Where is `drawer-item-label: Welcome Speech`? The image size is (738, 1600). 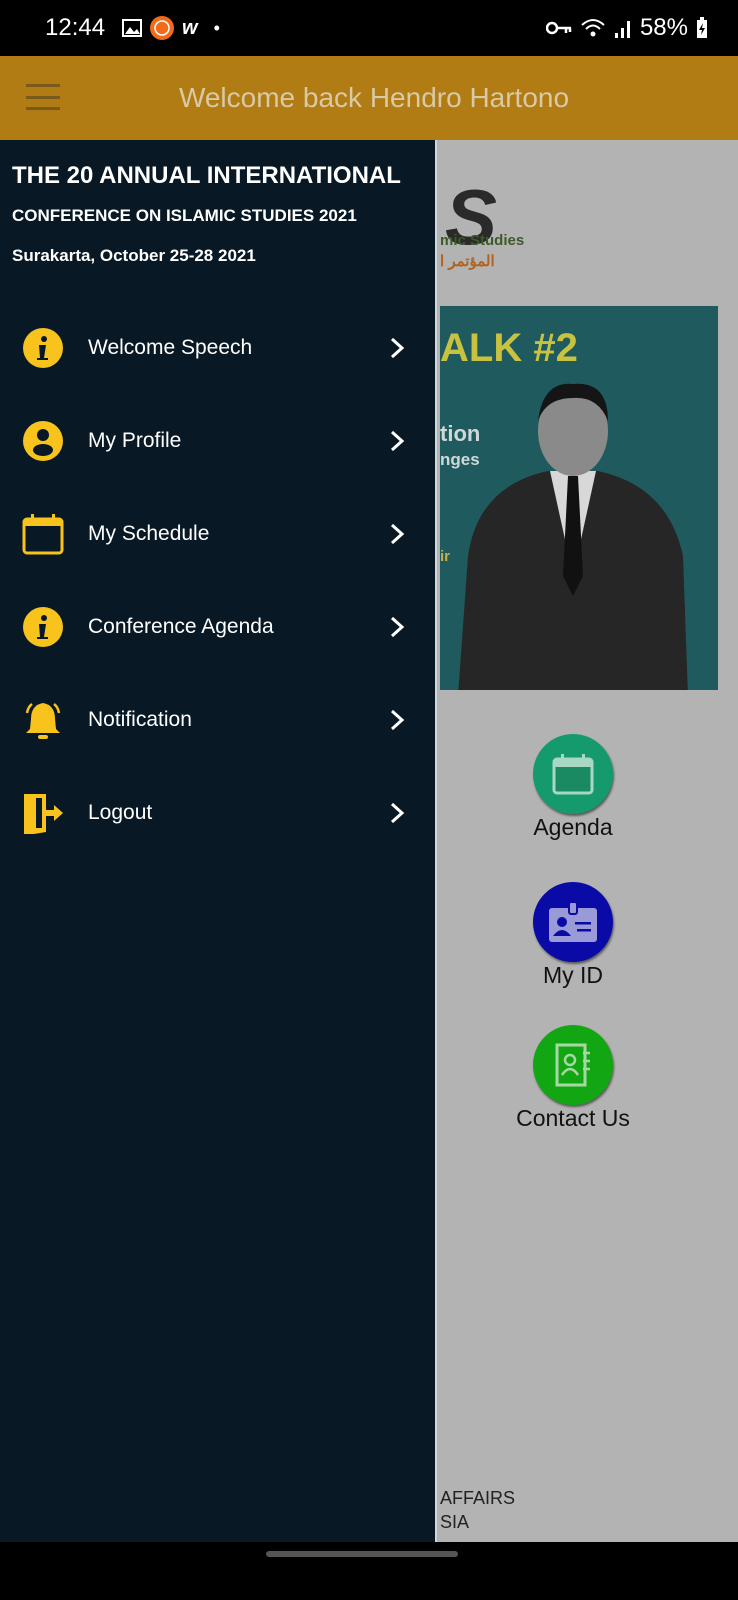 drawer-item-label: Welcome Speech is located at coordinates (170, 347).